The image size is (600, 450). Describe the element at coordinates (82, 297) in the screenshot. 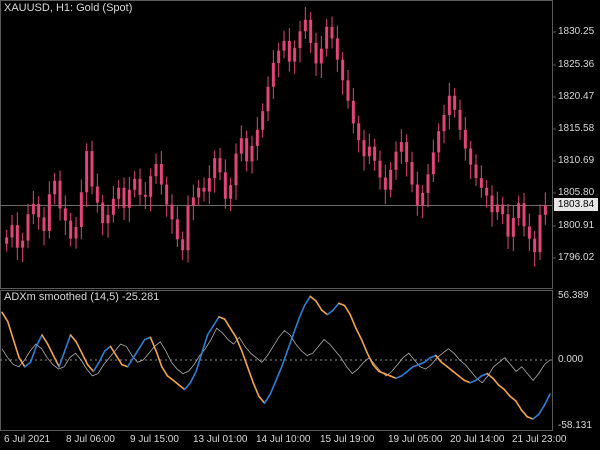

I see `indicator-title: ADXm smoothed (14,5) -25.281` at that location.